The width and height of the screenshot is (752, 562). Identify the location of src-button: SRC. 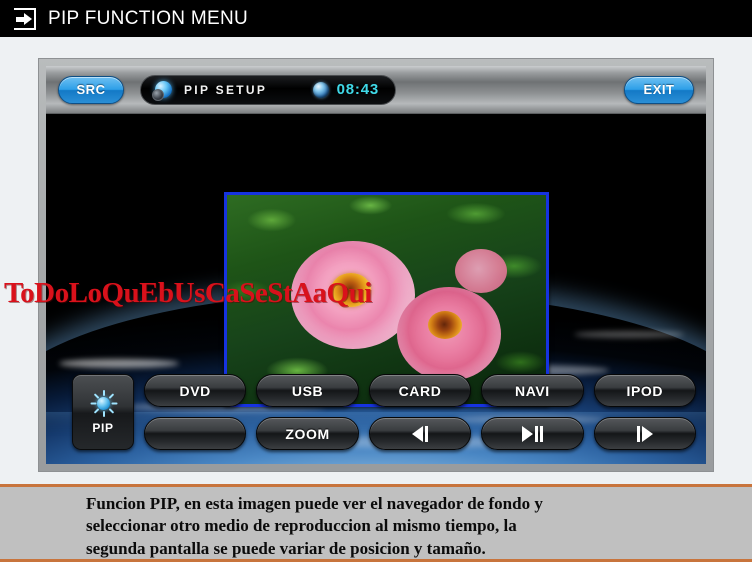
(91, 89).